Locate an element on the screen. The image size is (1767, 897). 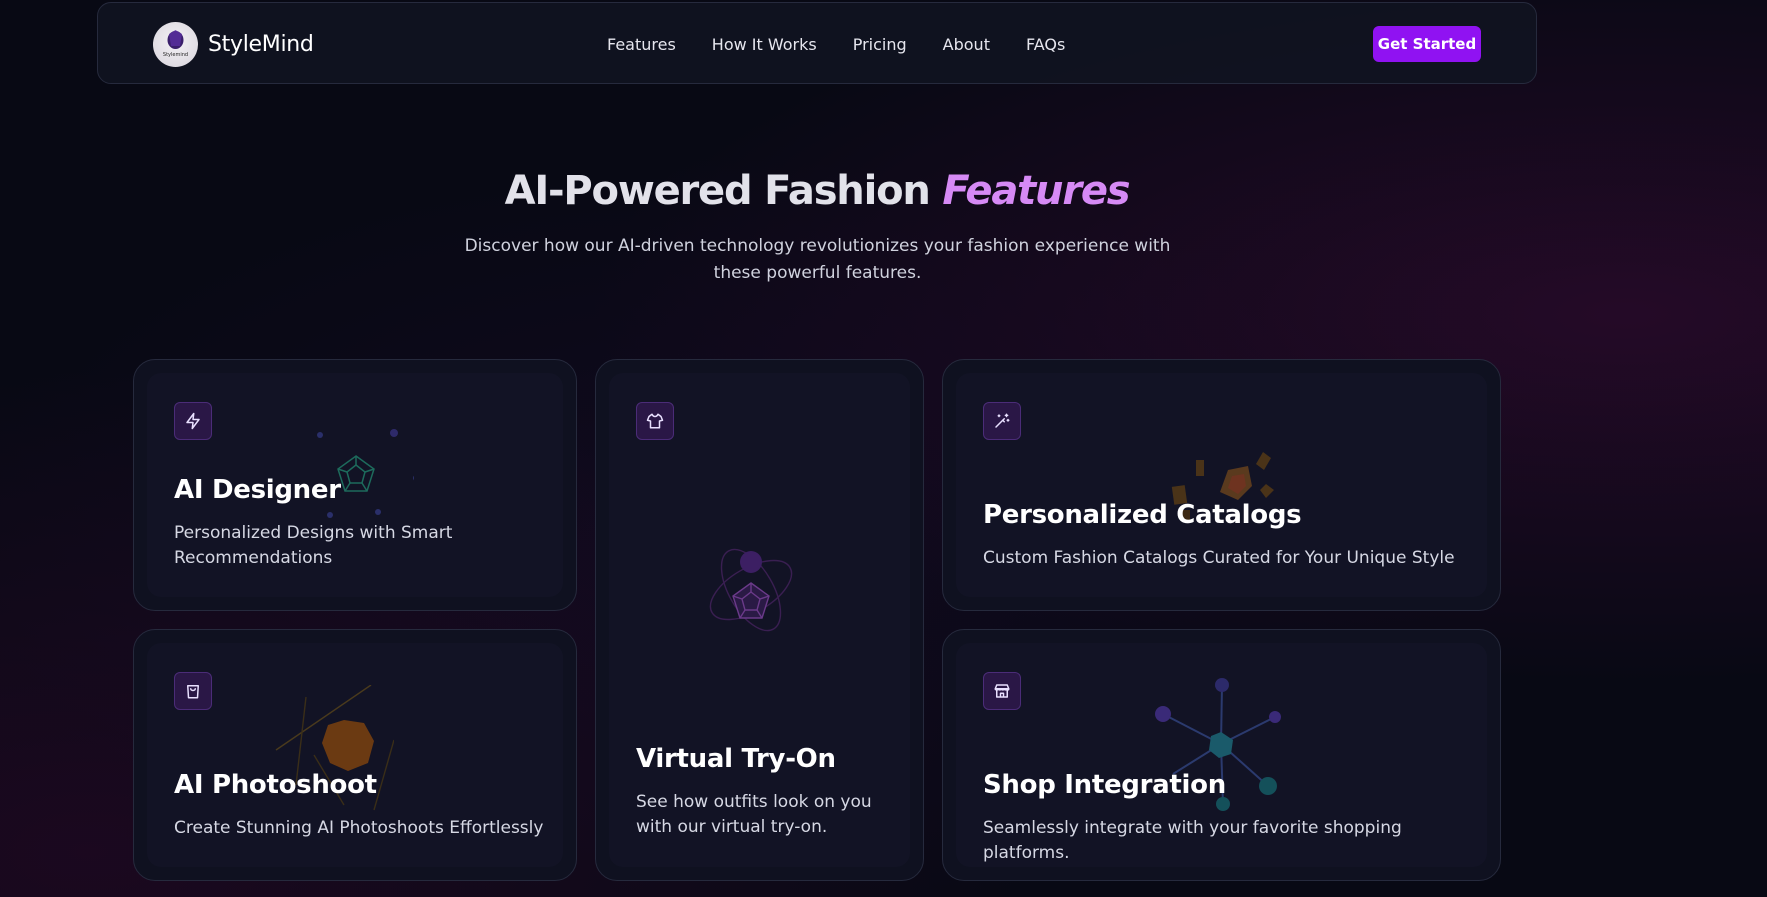
feature-title: Shop Integration is located at coordinates (1104, 785).